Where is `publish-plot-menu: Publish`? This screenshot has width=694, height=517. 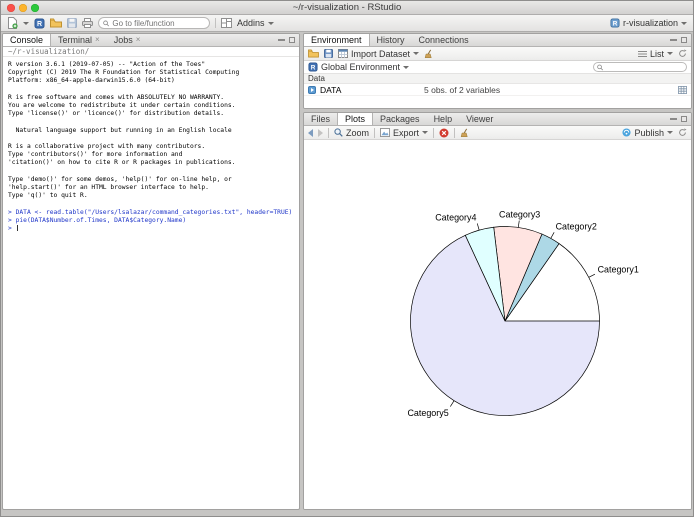 publish-plot-menu: Publish is located at coordinates (647, 133).